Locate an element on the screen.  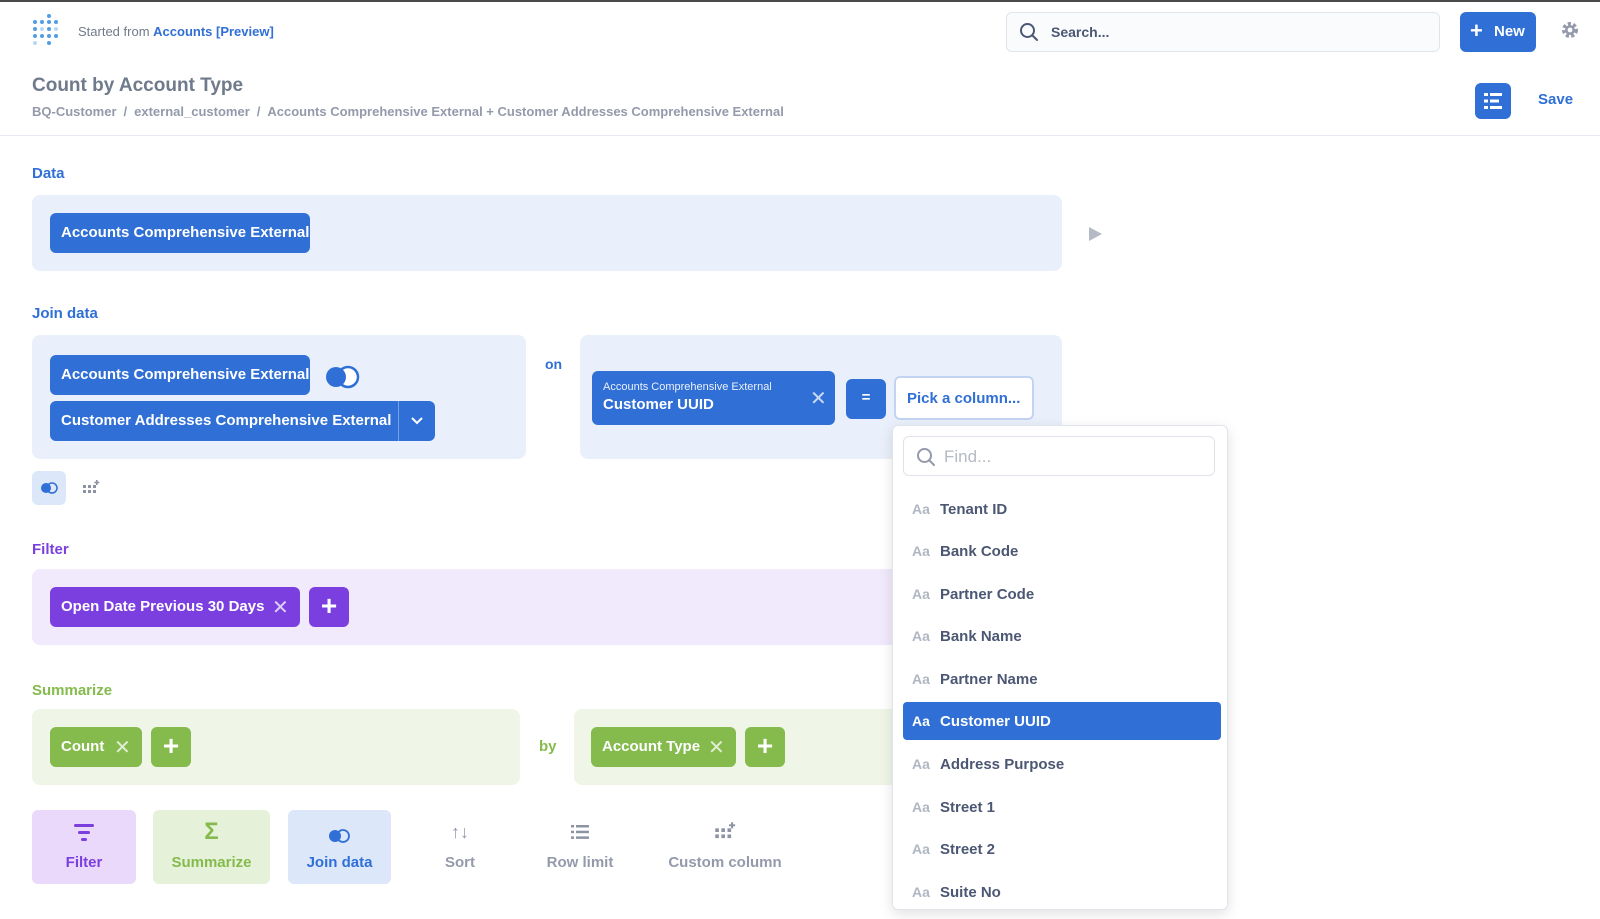
custom-column-action-button: Custom column is located at coordinates (725, 847).